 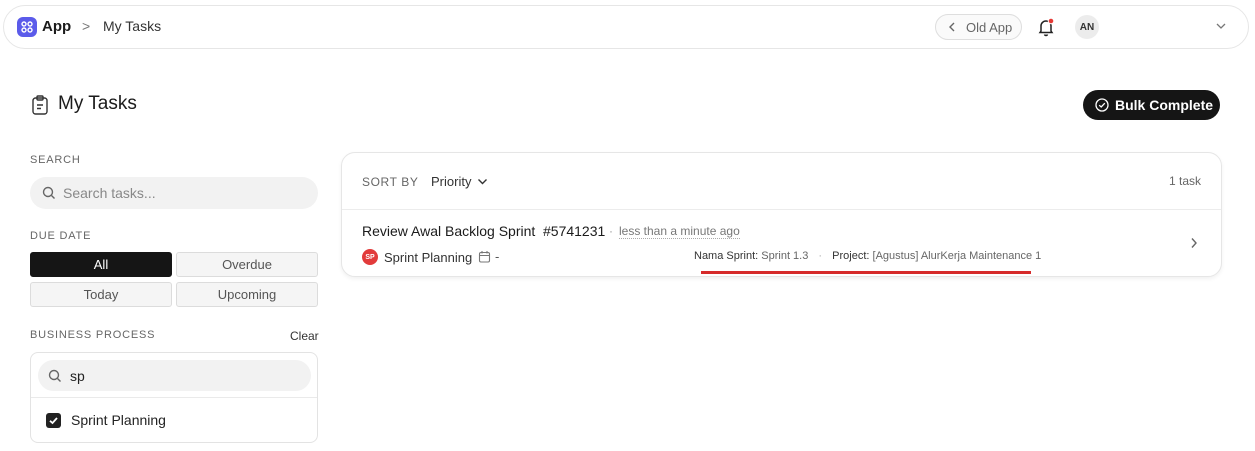 I want to click on clipboard-icon, so click(x=40, y=105).